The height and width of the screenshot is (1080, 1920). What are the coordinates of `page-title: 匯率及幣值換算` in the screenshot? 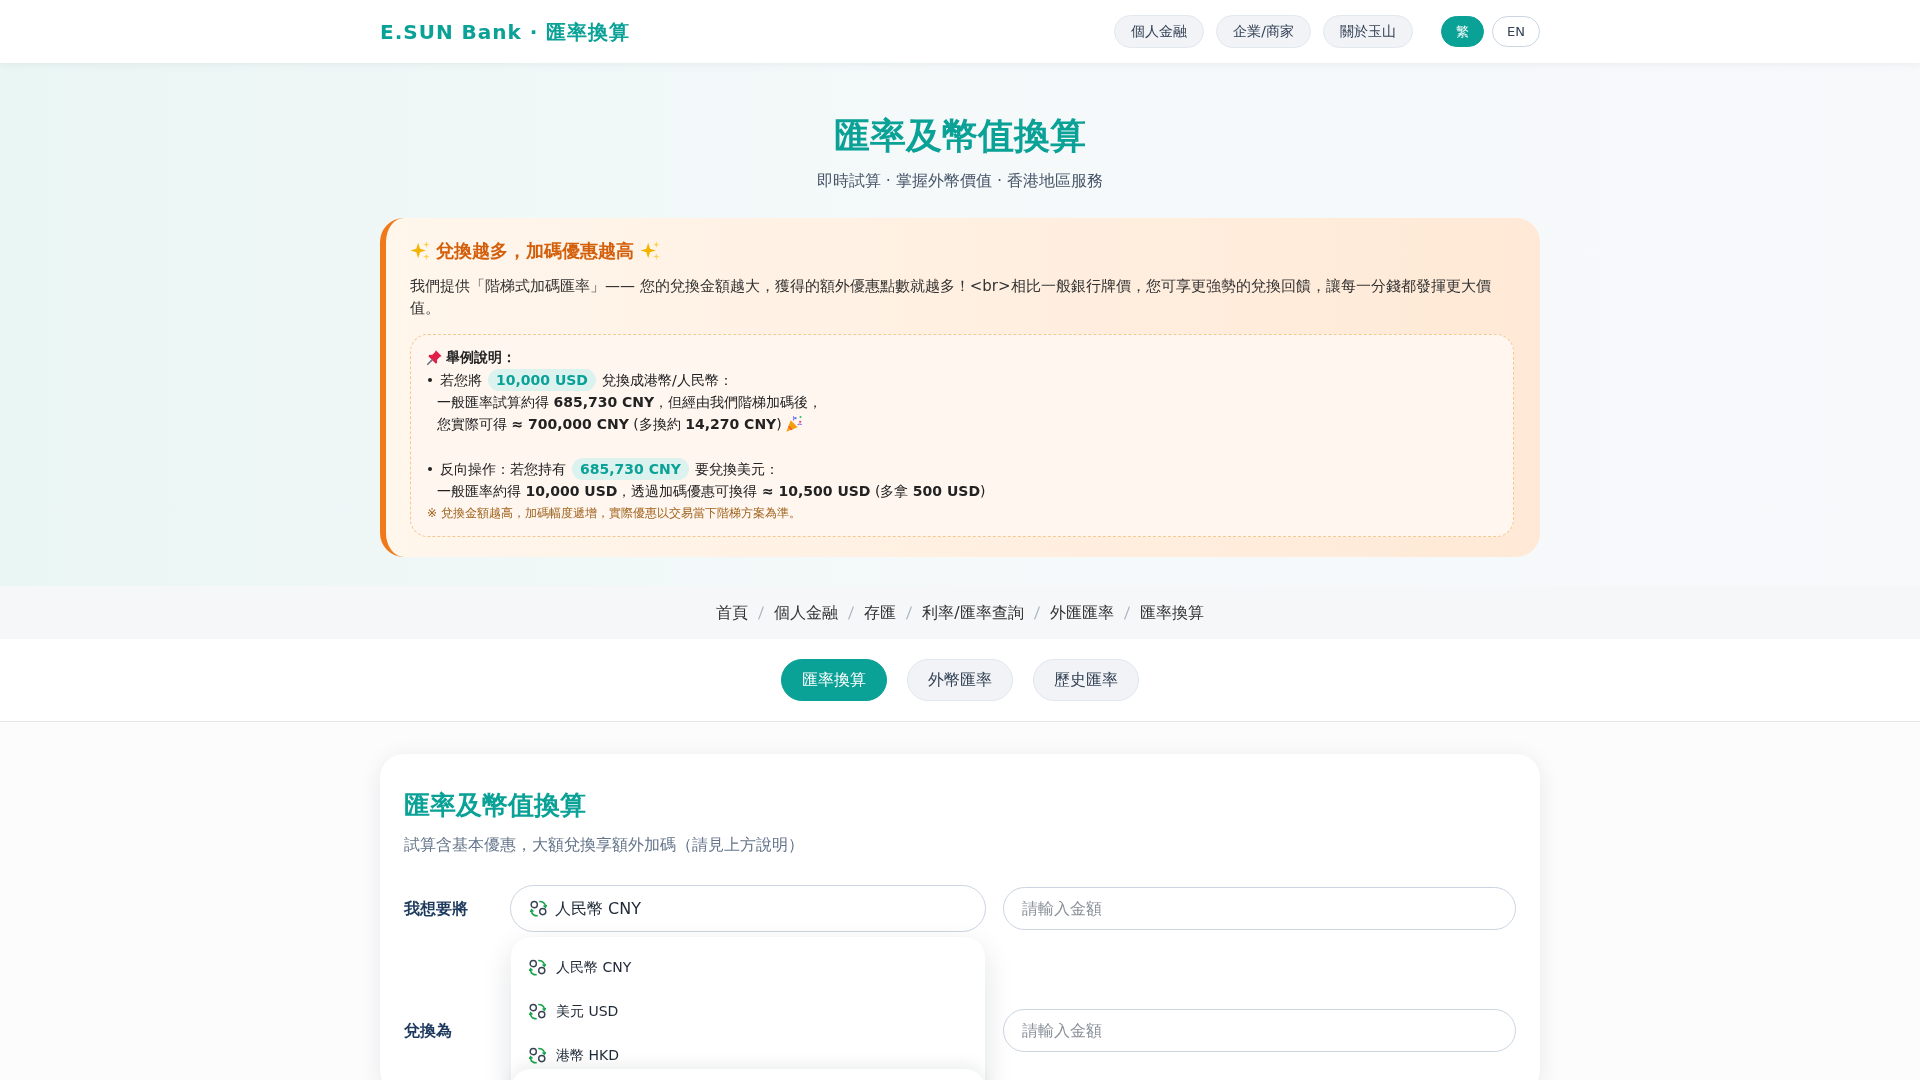 It's located at (960, 136).